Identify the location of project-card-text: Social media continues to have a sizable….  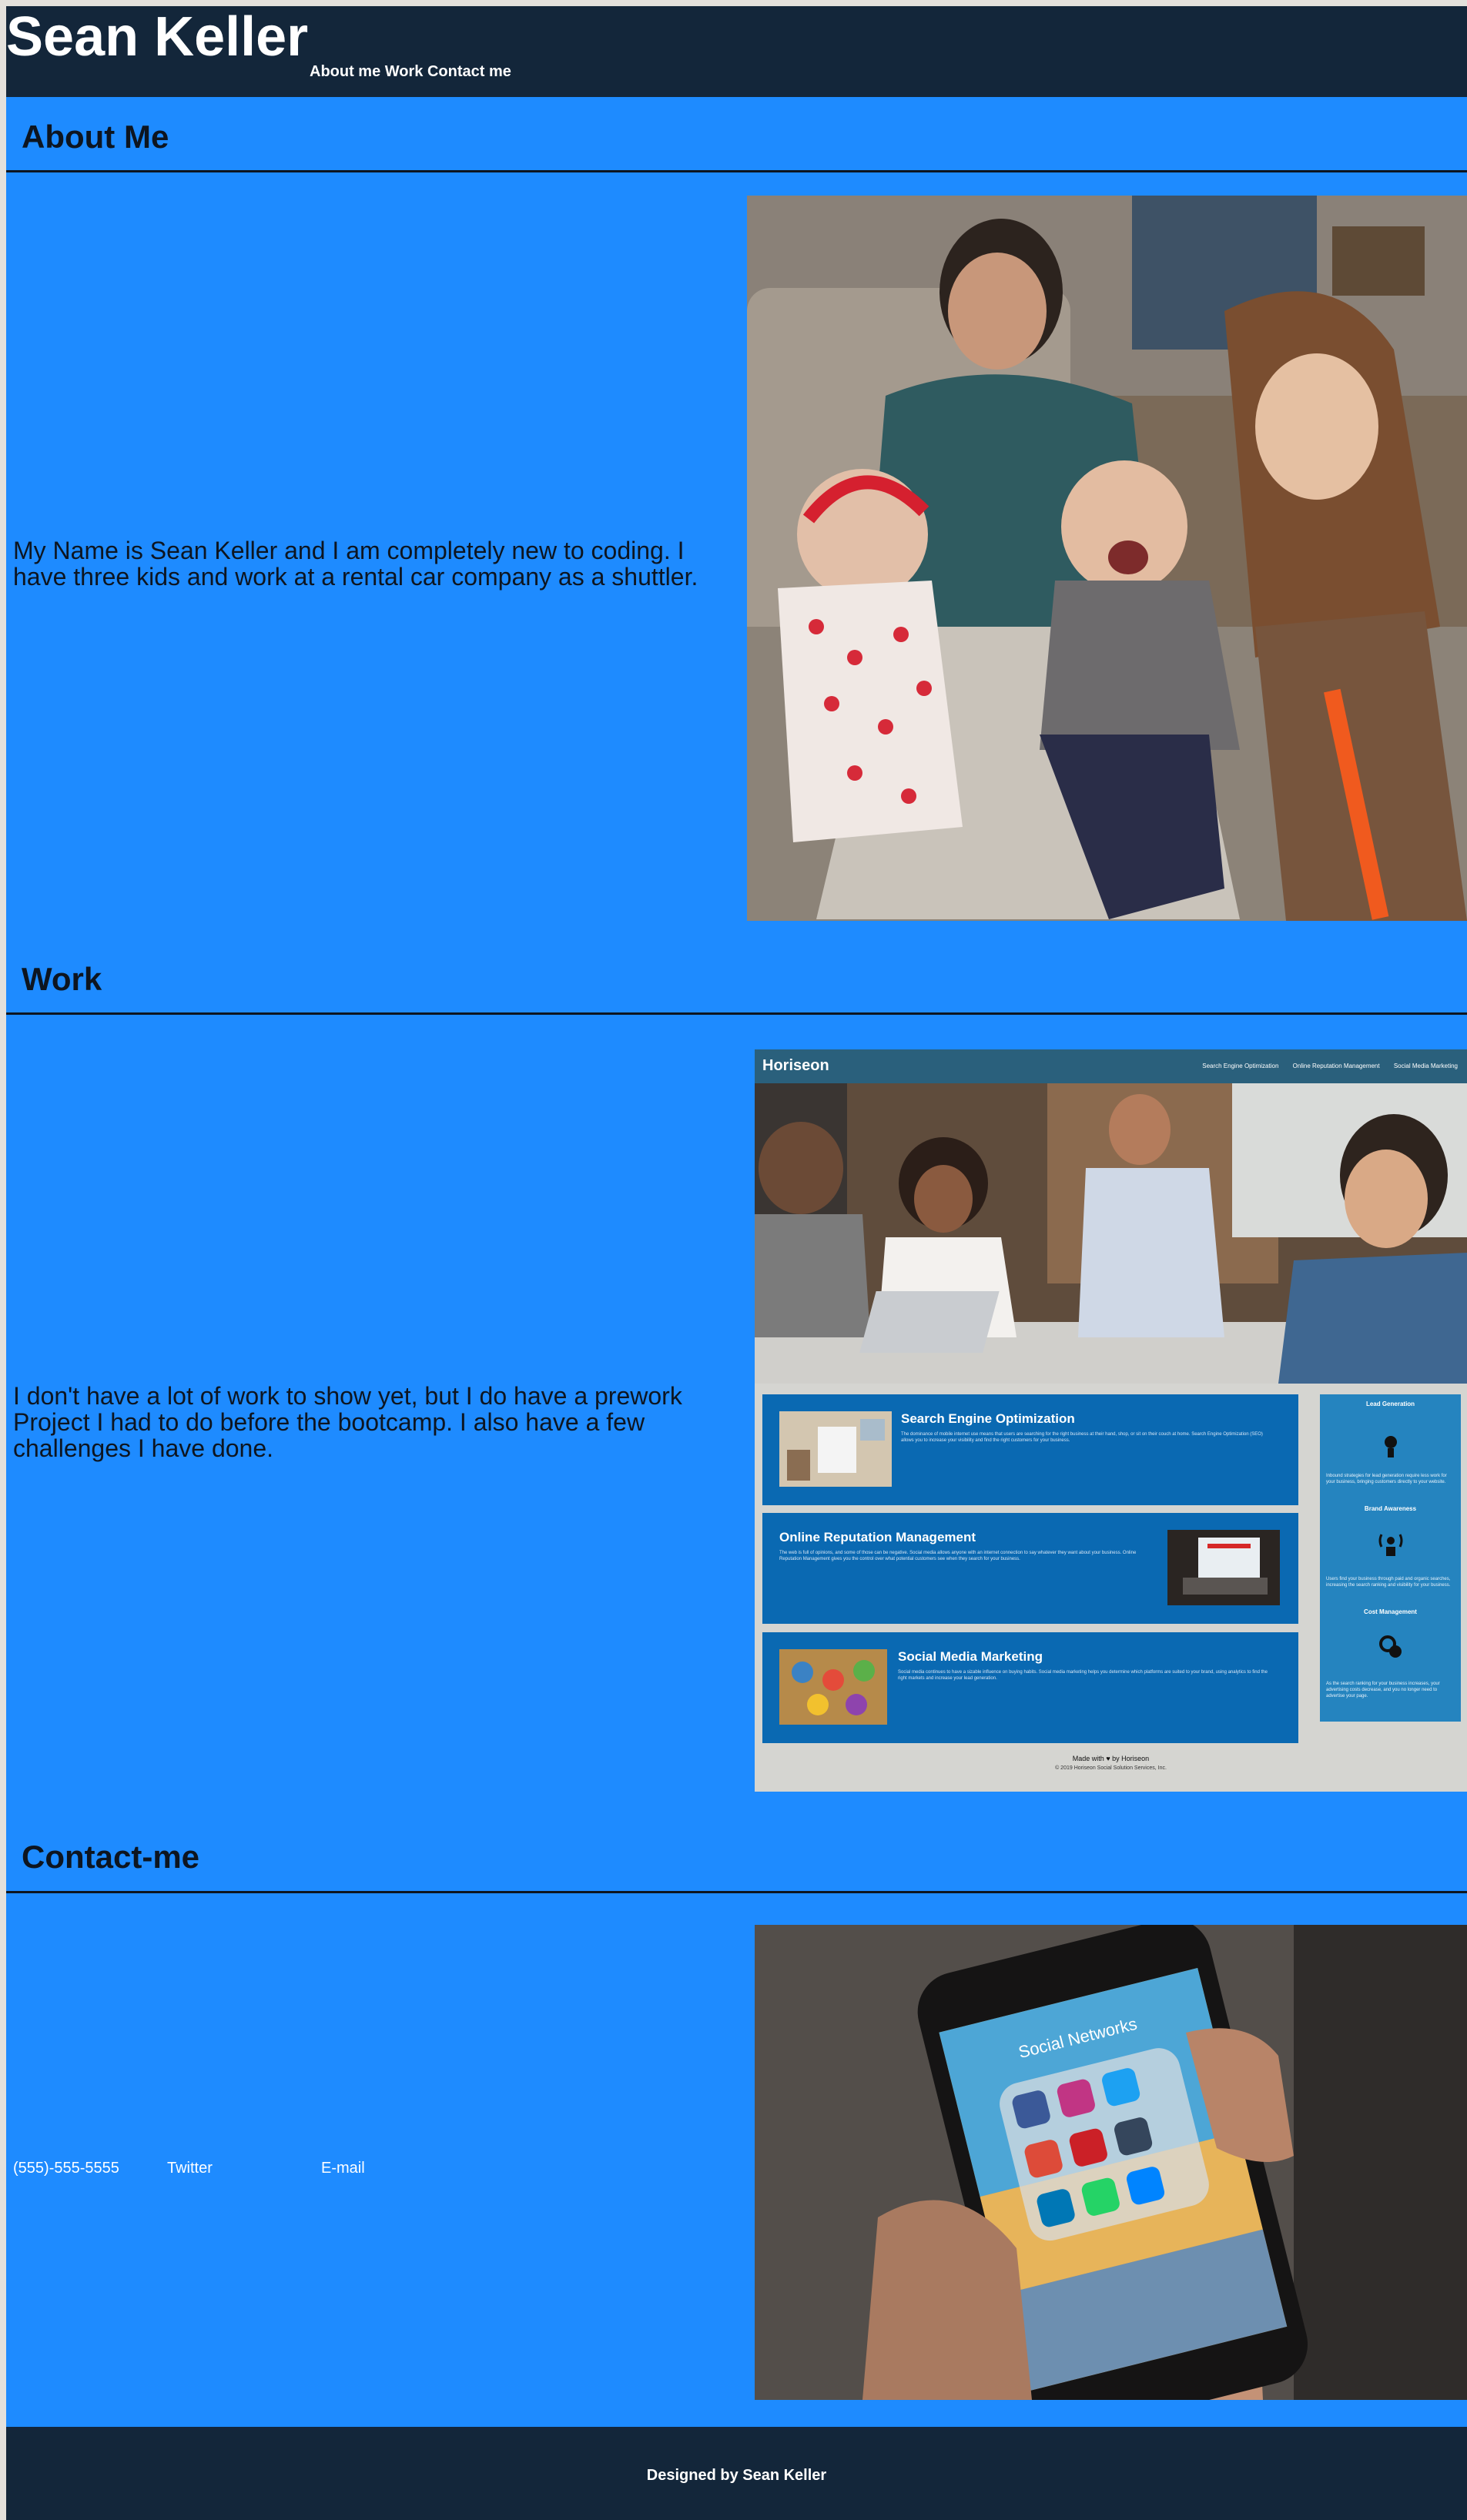
(1083, 1675).